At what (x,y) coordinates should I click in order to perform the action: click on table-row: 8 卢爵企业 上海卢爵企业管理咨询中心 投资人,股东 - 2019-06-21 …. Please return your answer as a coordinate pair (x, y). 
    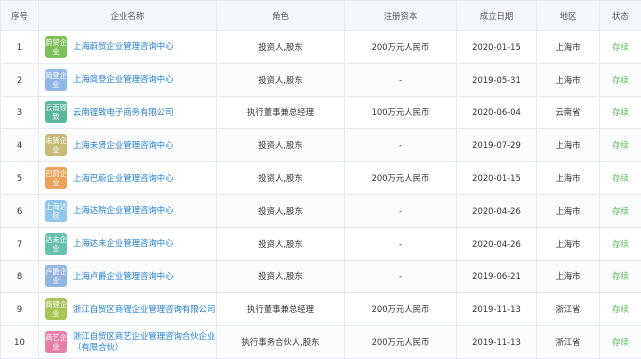
    Looking at the image, I should click on (320, 276).